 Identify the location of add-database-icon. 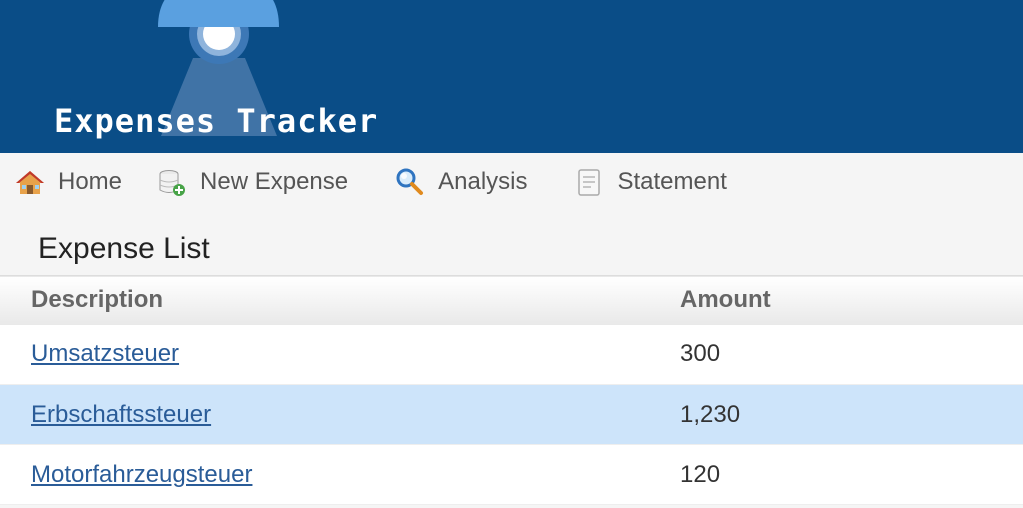
(172, 182).